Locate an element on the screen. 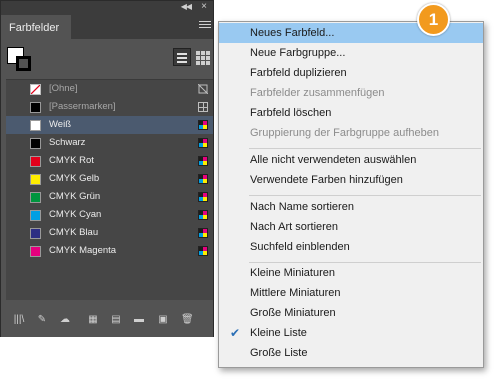 Image resolution: width=498 pixels, height=383 pixels. registration-icon is located at coordinates (203, 107).